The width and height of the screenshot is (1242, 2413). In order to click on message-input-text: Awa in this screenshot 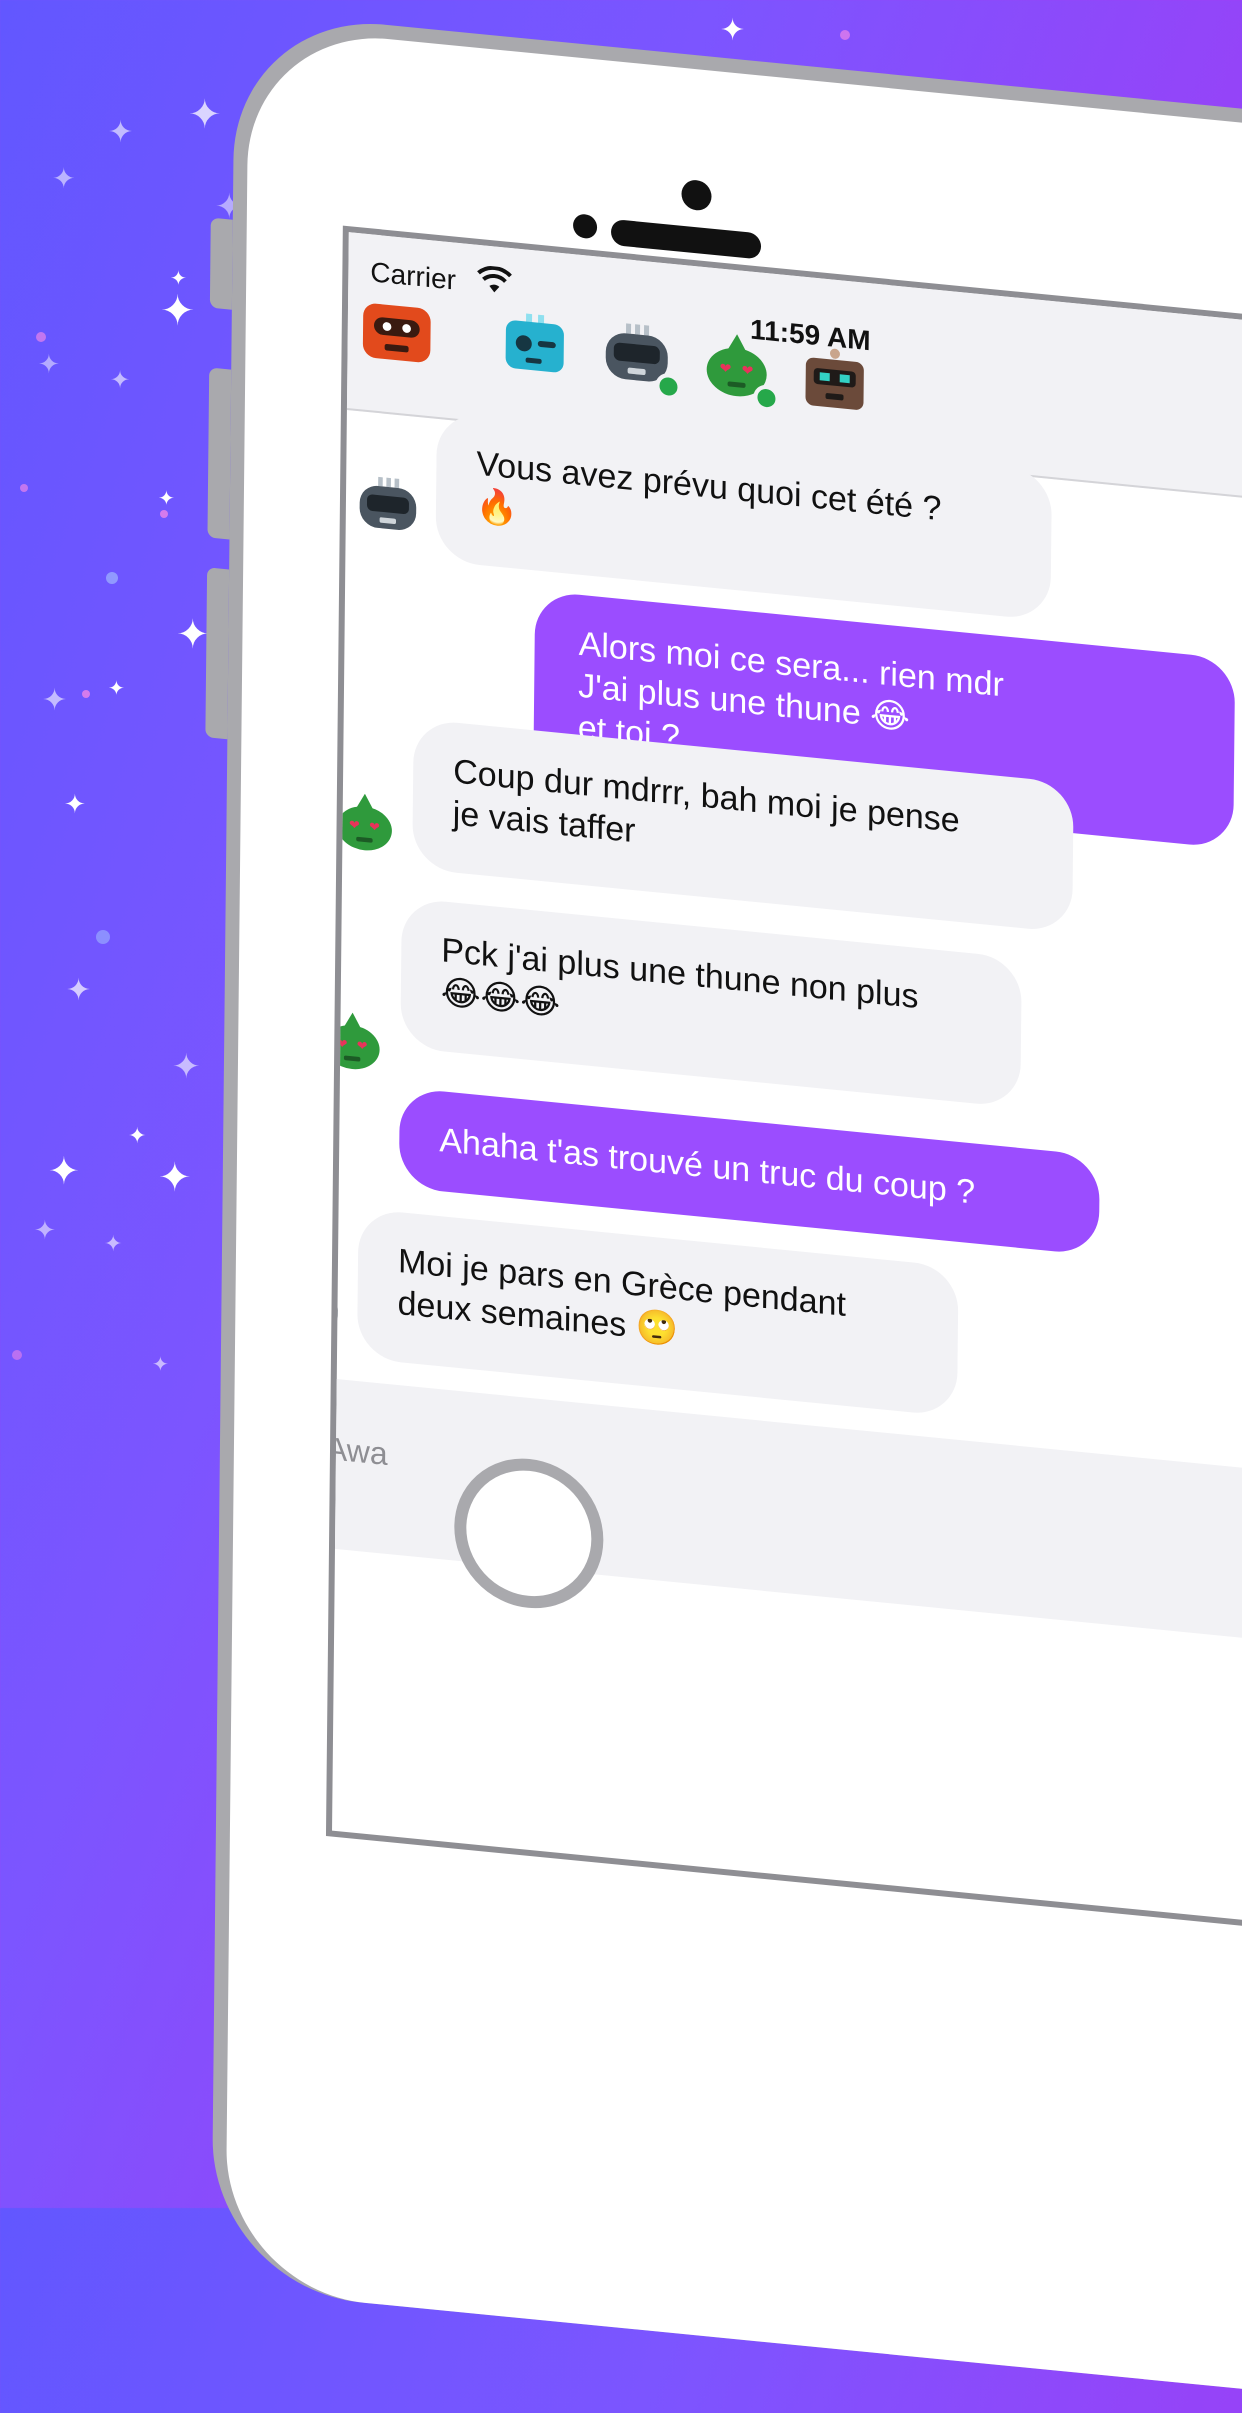, I will do `click(356, 1451)`.